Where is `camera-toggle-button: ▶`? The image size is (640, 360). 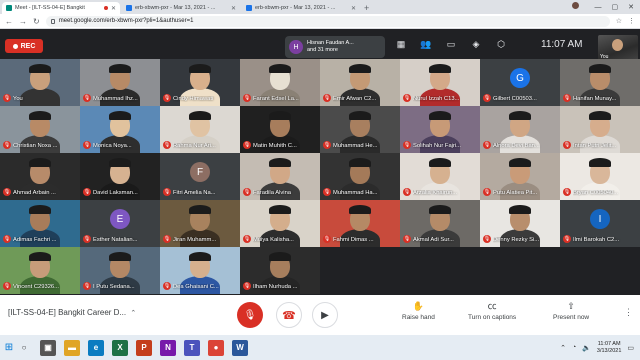 camera-toggle-button: ▶ is located at coordinates (325, 315).